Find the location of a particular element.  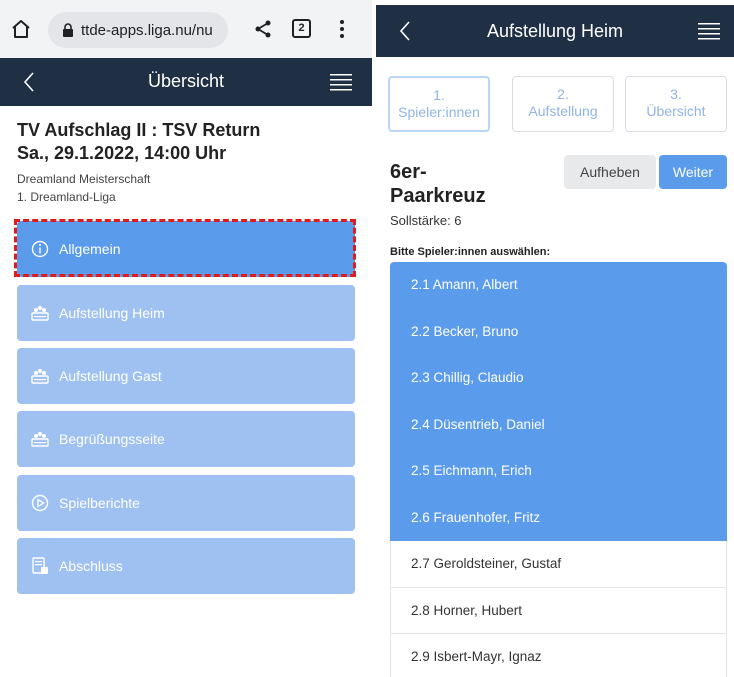

menu-button-begruessungsseite: Begrüßungsseite is located at coordinates (186, 439).